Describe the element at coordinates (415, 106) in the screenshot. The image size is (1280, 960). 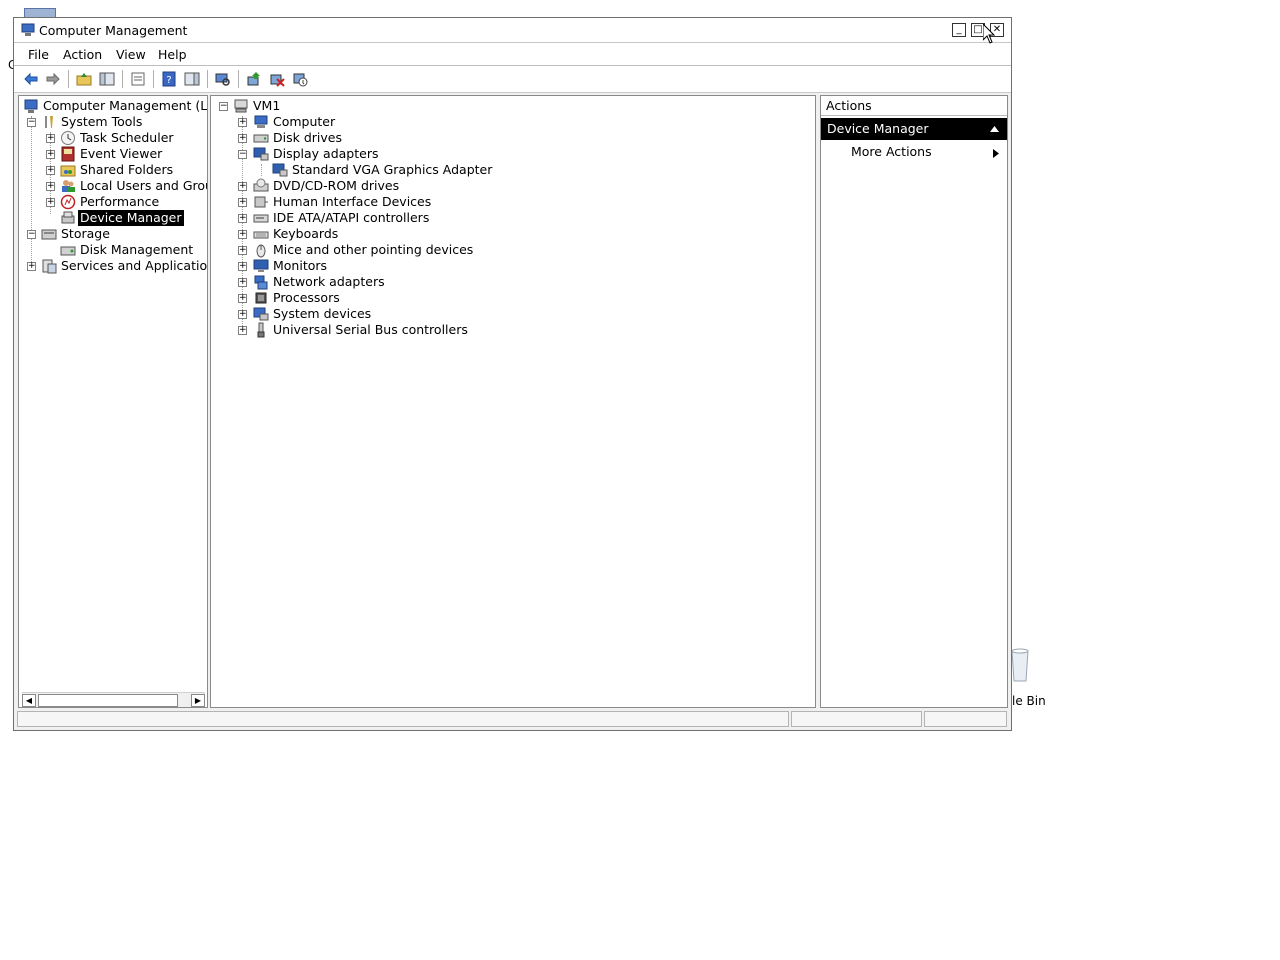
I see `device-root-vm1: − VM1` at that location.